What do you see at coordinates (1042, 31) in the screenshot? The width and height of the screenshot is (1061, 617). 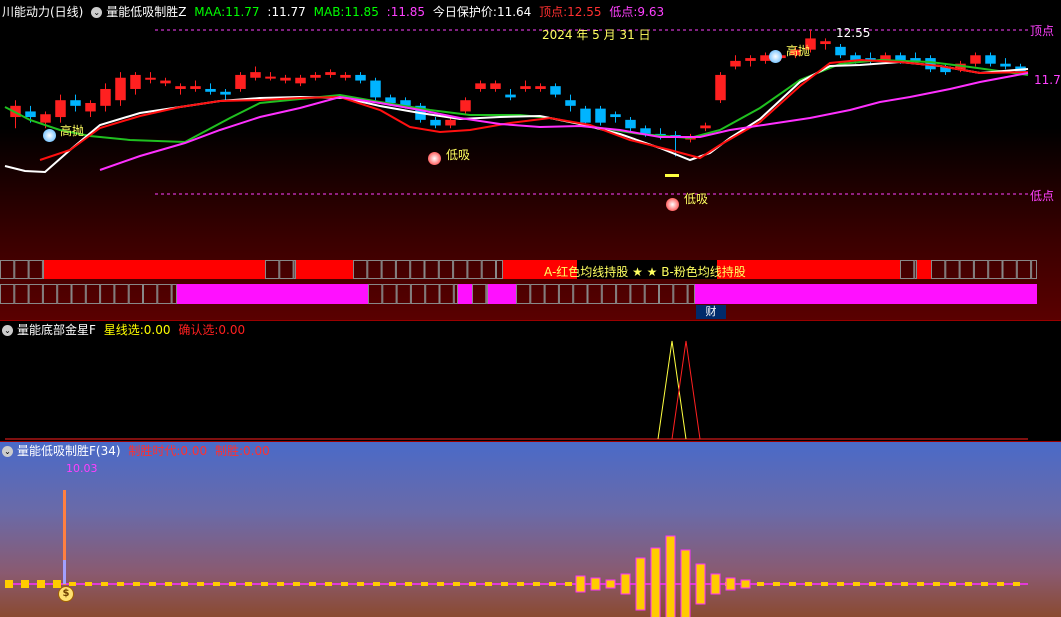 I see `right-top-label: 顶点` at bounding box center [1042, 31].